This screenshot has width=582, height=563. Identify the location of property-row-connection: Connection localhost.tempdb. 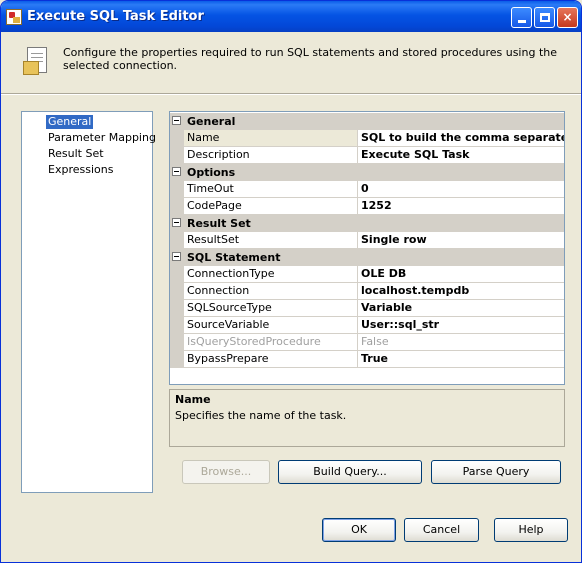
(367, 291).